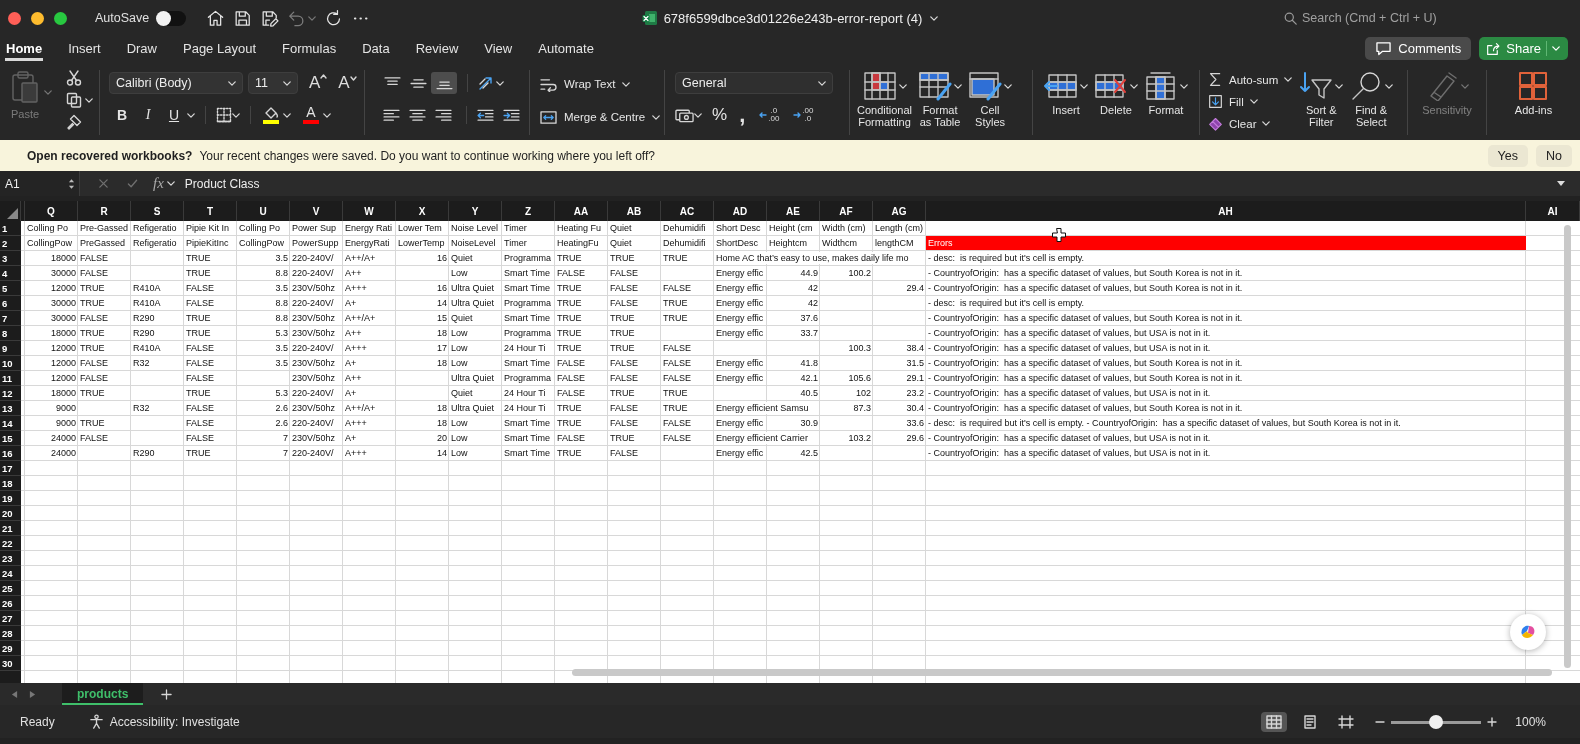 This screenshot has height=744, width=1580. I want to click on comments-button: Comments, so click(1418, 48).